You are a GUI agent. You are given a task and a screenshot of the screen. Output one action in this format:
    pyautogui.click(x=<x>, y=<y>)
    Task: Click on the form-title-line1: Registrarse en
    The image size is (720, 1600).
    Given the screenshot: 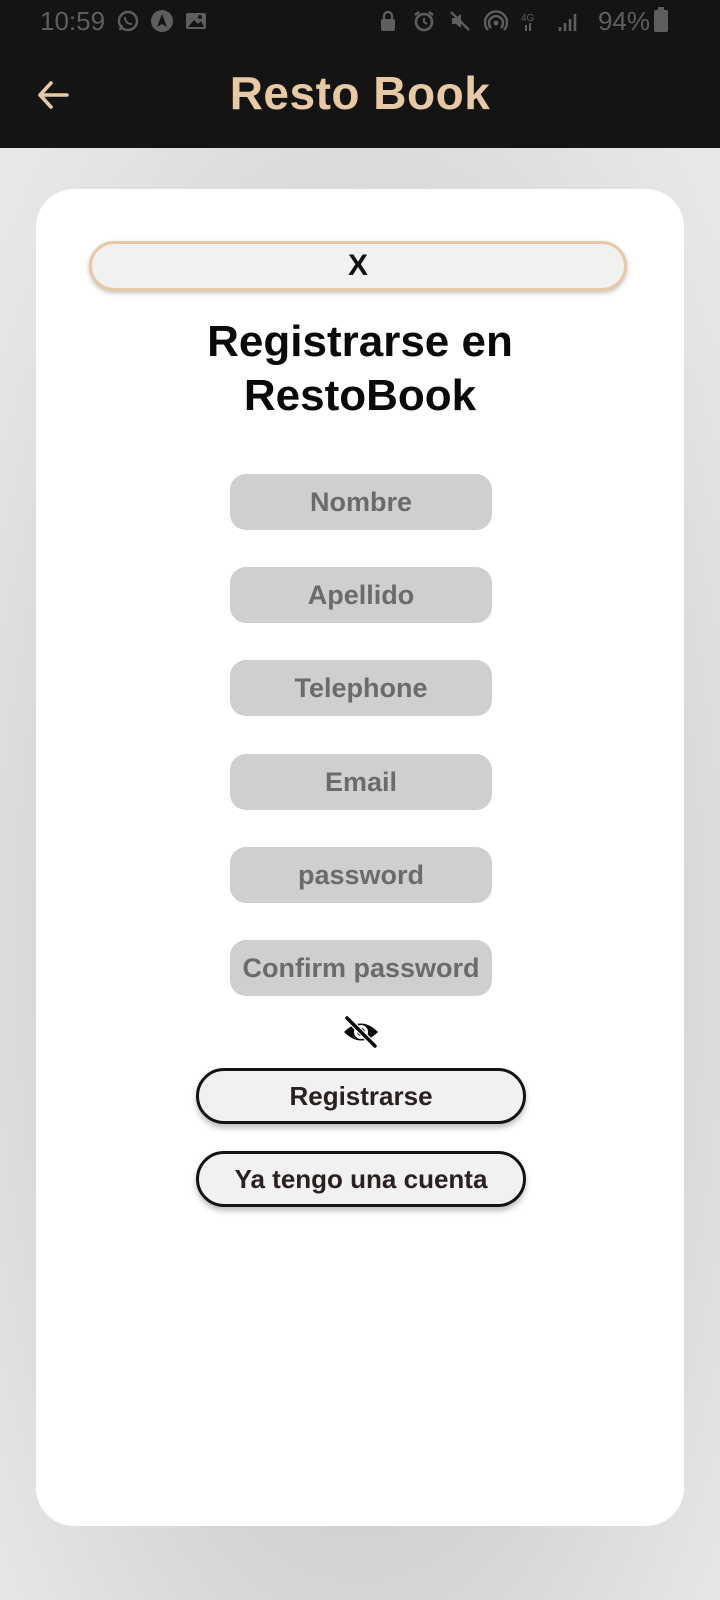 What is the action you would take?
    pyautogui.click(x=360, y=341)
    